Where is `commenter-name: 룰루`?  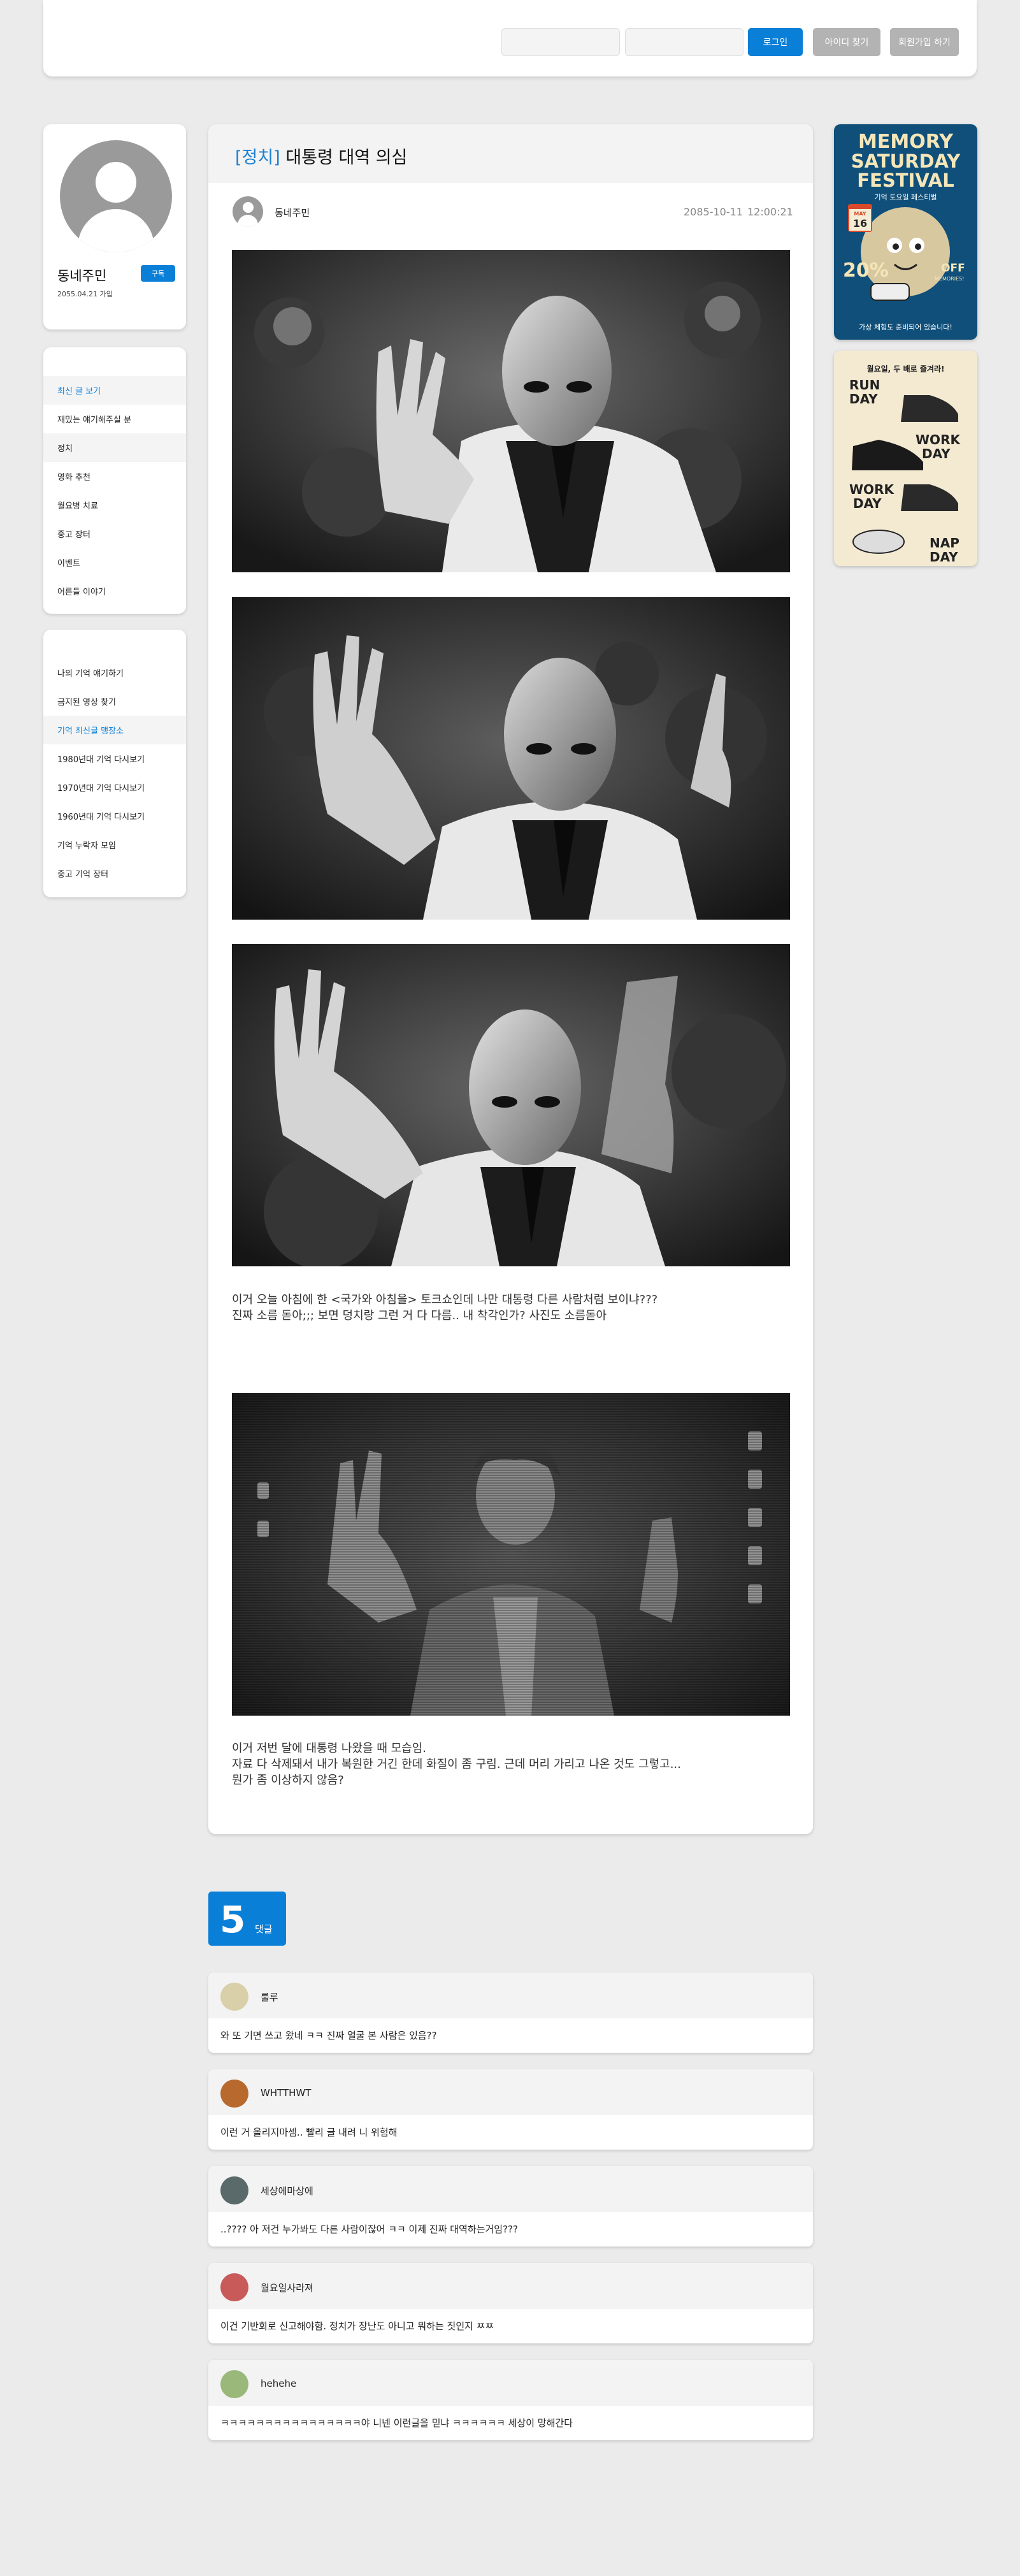 commenter-name: 룰루 is located at coordinates (269, 1997).